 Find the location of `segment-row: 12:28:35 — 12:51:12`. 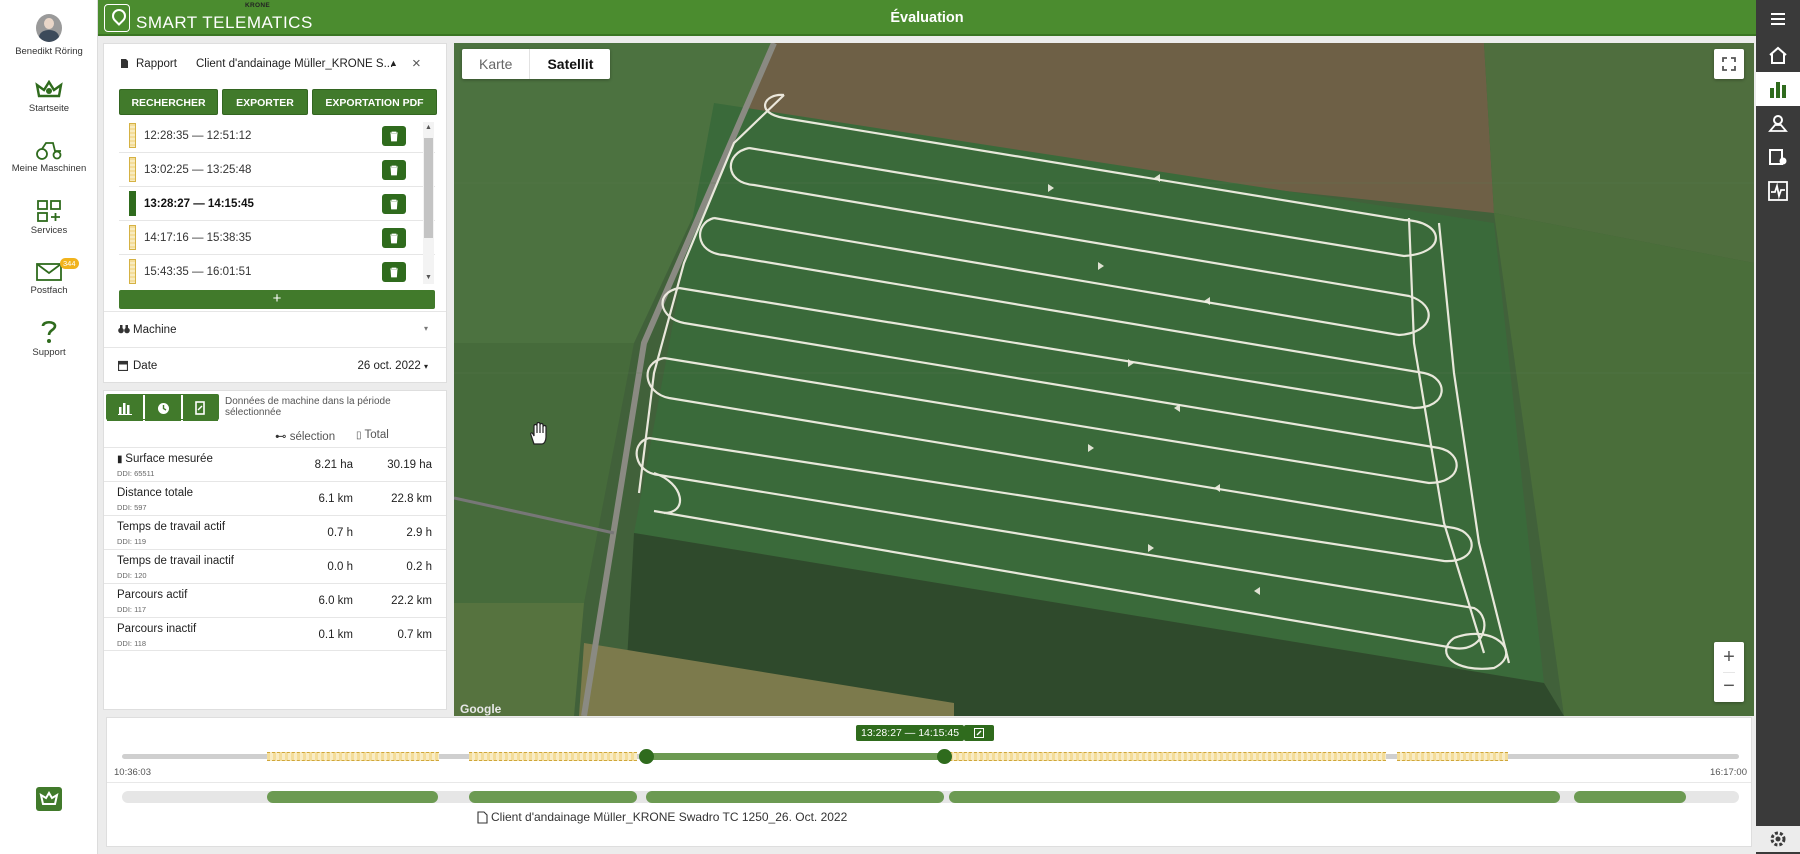

segment-row: 12:28:35 — 12:51:12 is located at coordinates (277, 136).